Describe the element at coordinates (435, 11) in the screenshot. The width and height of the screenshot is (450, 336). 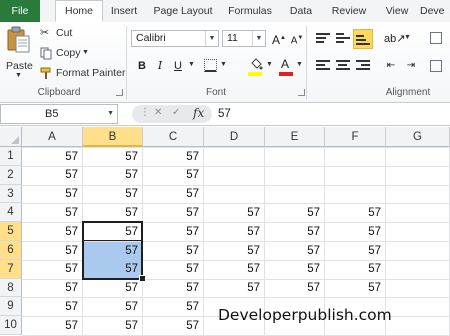
I see `tab-developer: Deve` at that location.